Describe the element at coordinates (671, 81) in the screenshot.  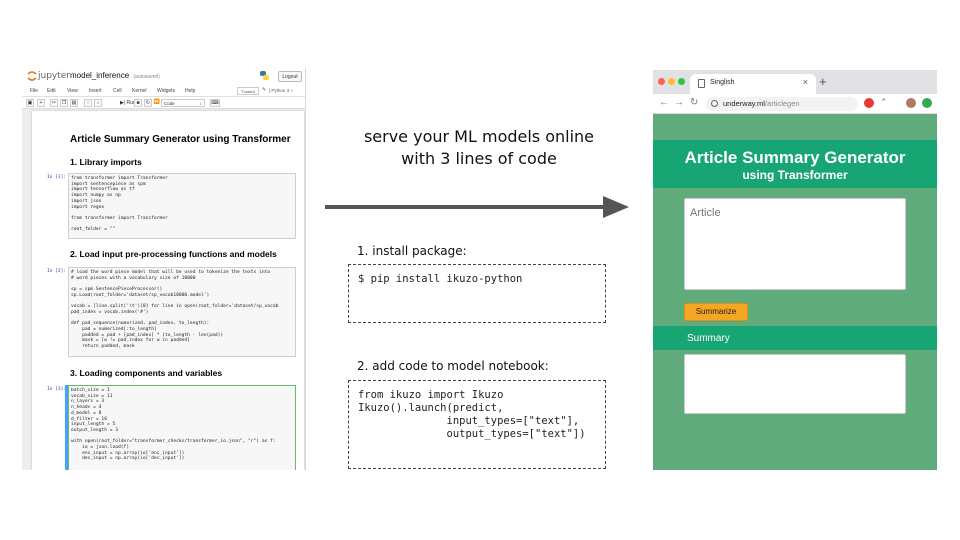
I see `minimize-window-icon` at that location.